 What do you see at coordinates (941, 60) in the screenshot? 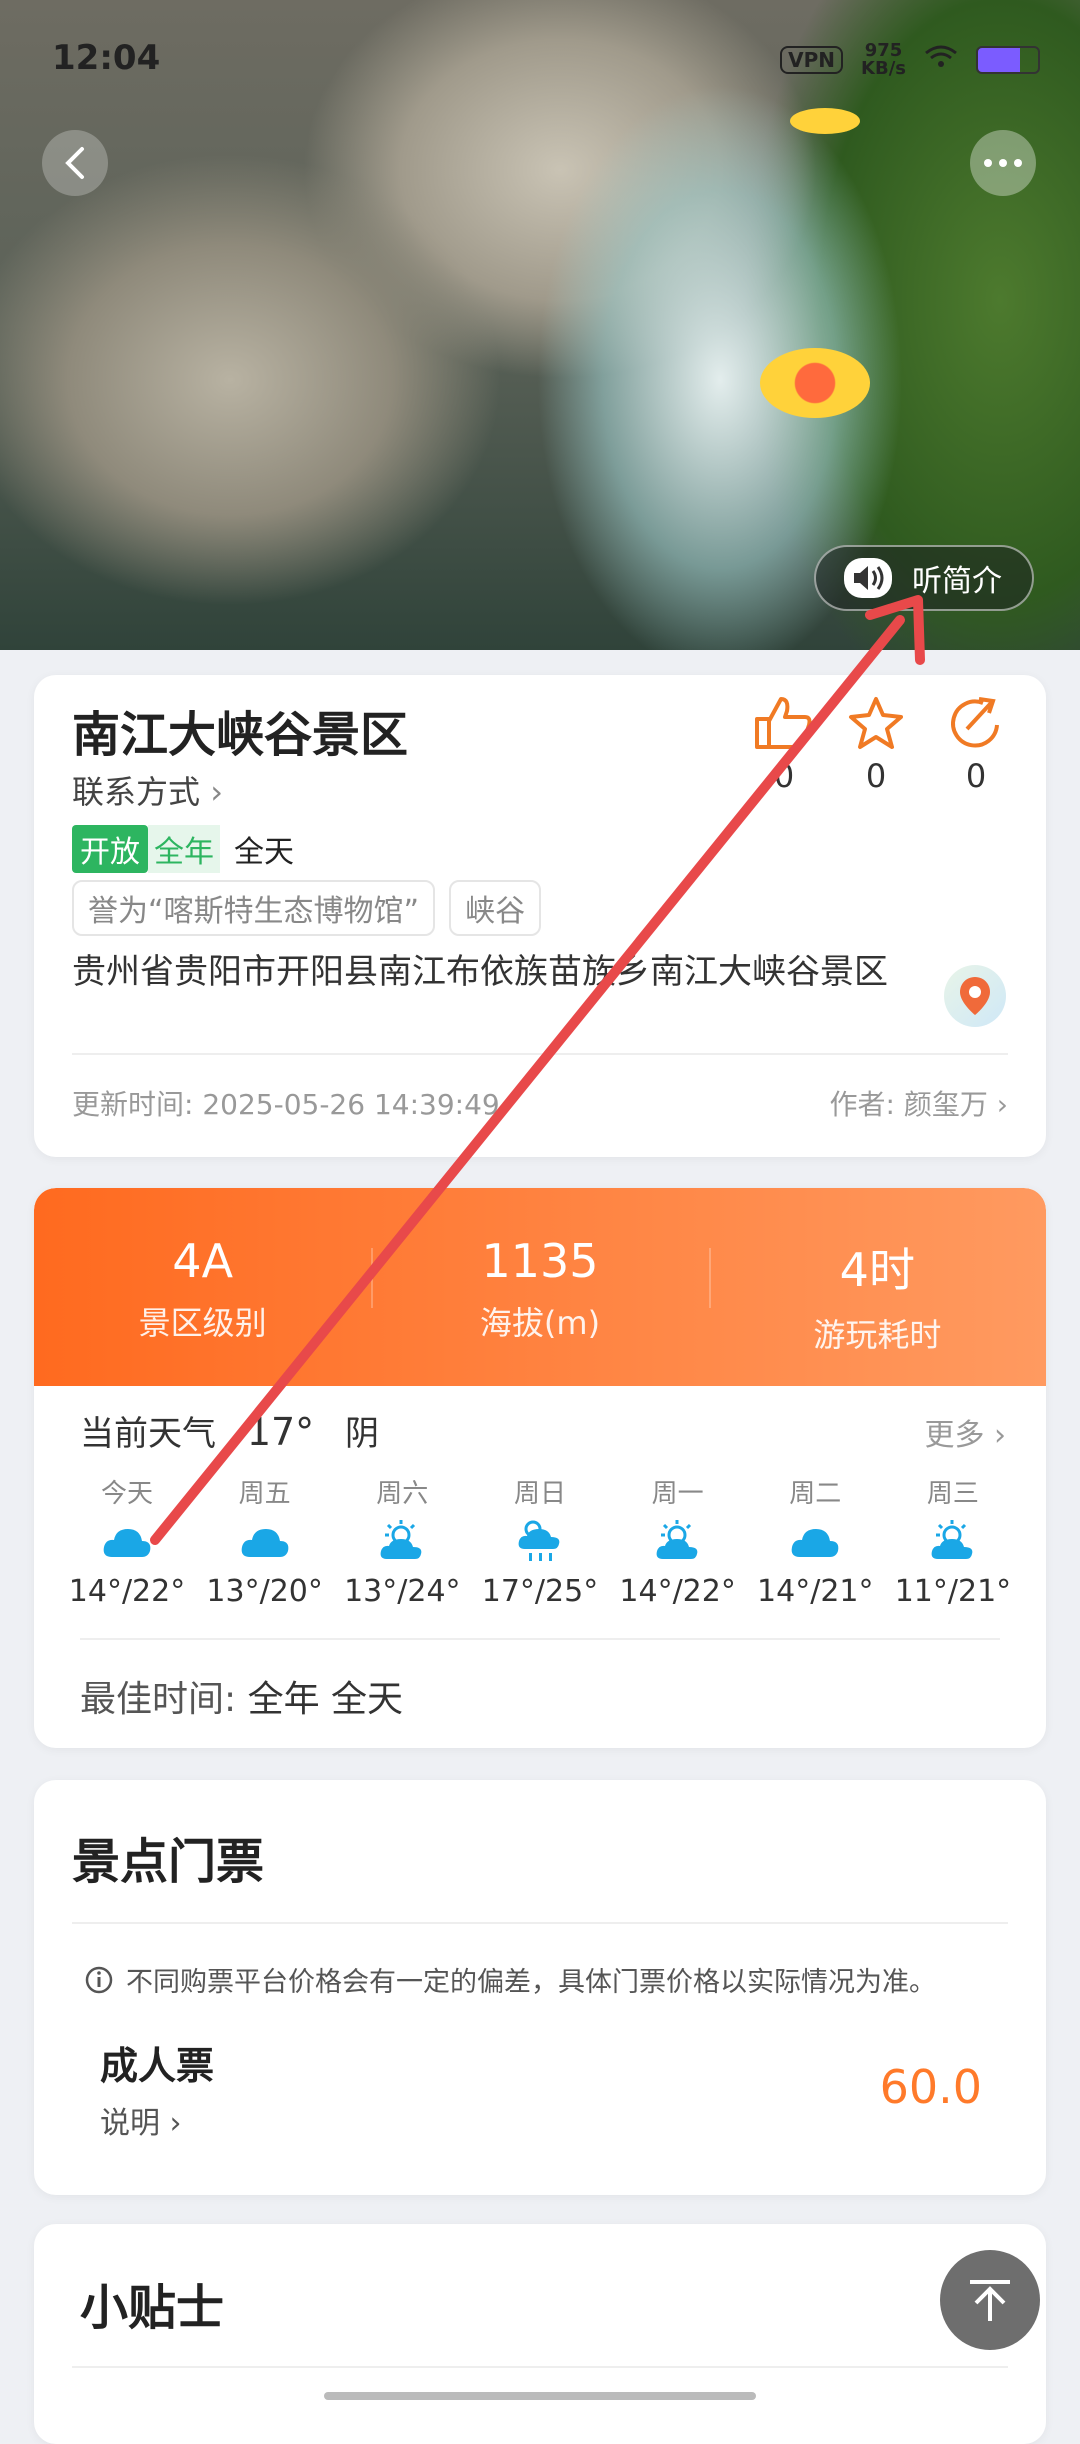
I see `wifi-icon` at bounding box center [941, 60].